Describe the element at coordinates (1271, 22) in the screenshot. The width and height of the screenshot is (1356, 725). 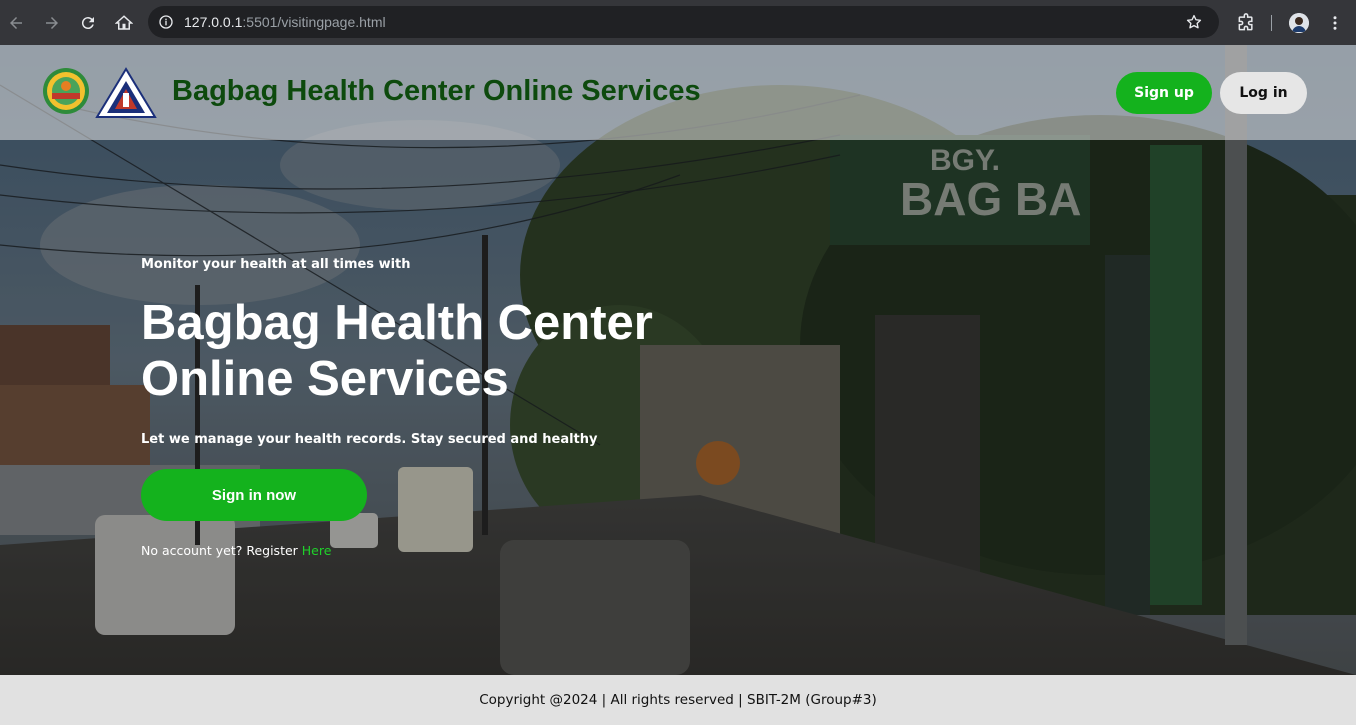
I see `toolbar-separator` at that location.